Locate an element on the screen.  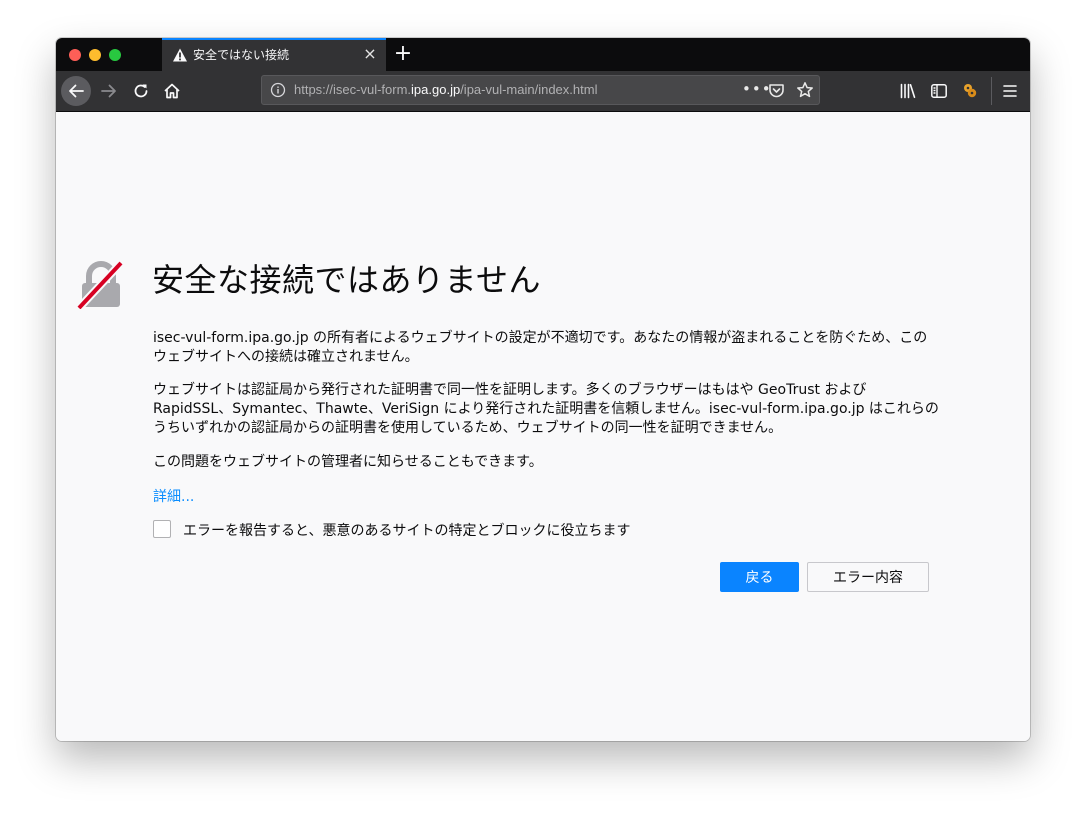
url-prefix: https://isec-vul-form. is located at coordinates (353, 89).